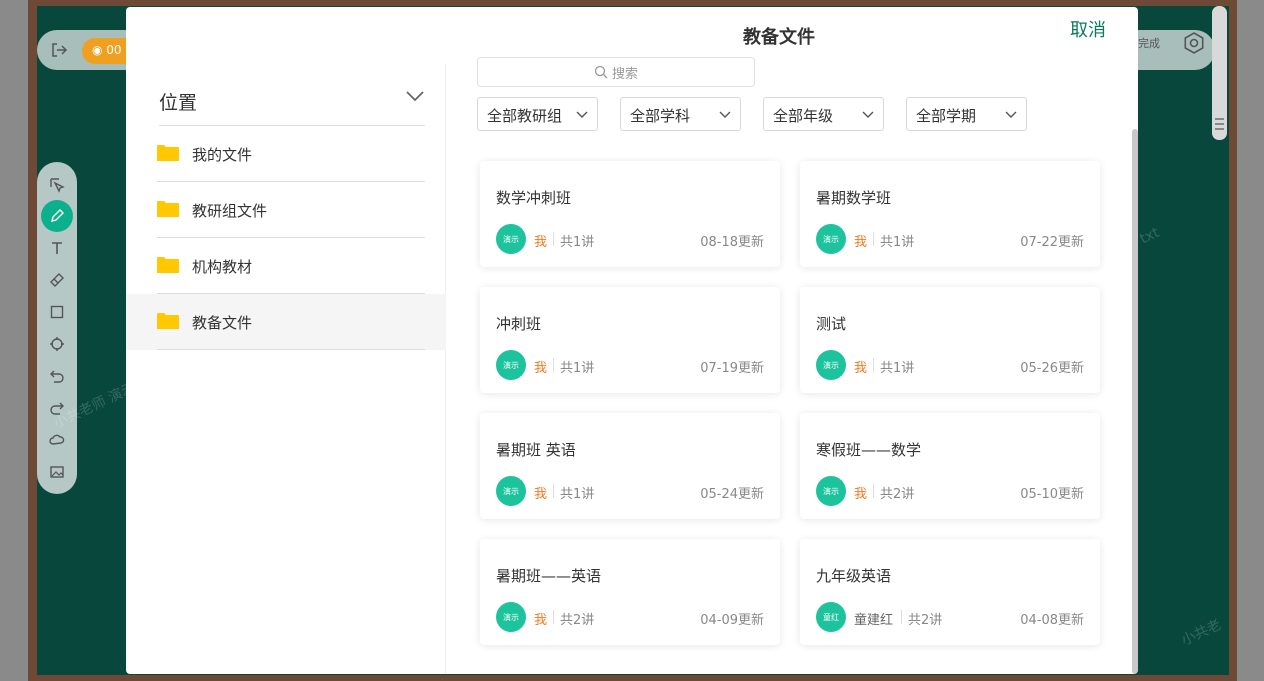  What do you see at coordinates (57, 216) in the screenshot?
I see `pen-icon` at bounding box center [57, 216].